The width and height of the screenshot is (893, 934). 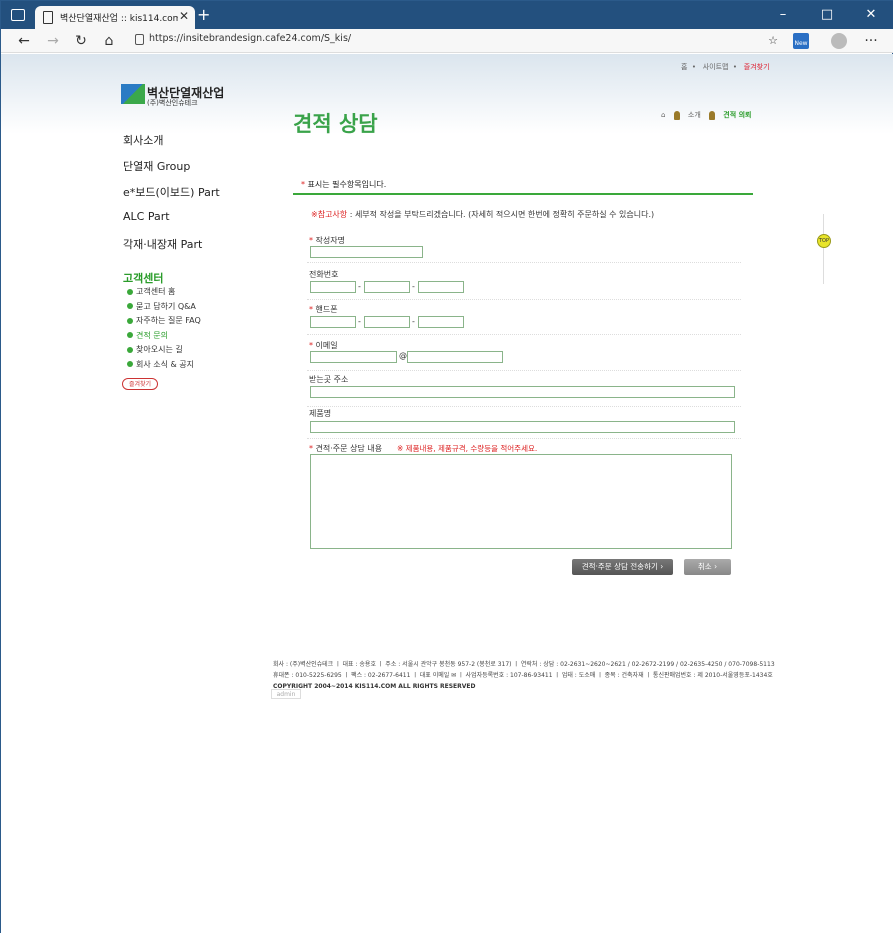 I want to click on logo-sub: (주)벽산인슈테크, so click(x=172, y=103).